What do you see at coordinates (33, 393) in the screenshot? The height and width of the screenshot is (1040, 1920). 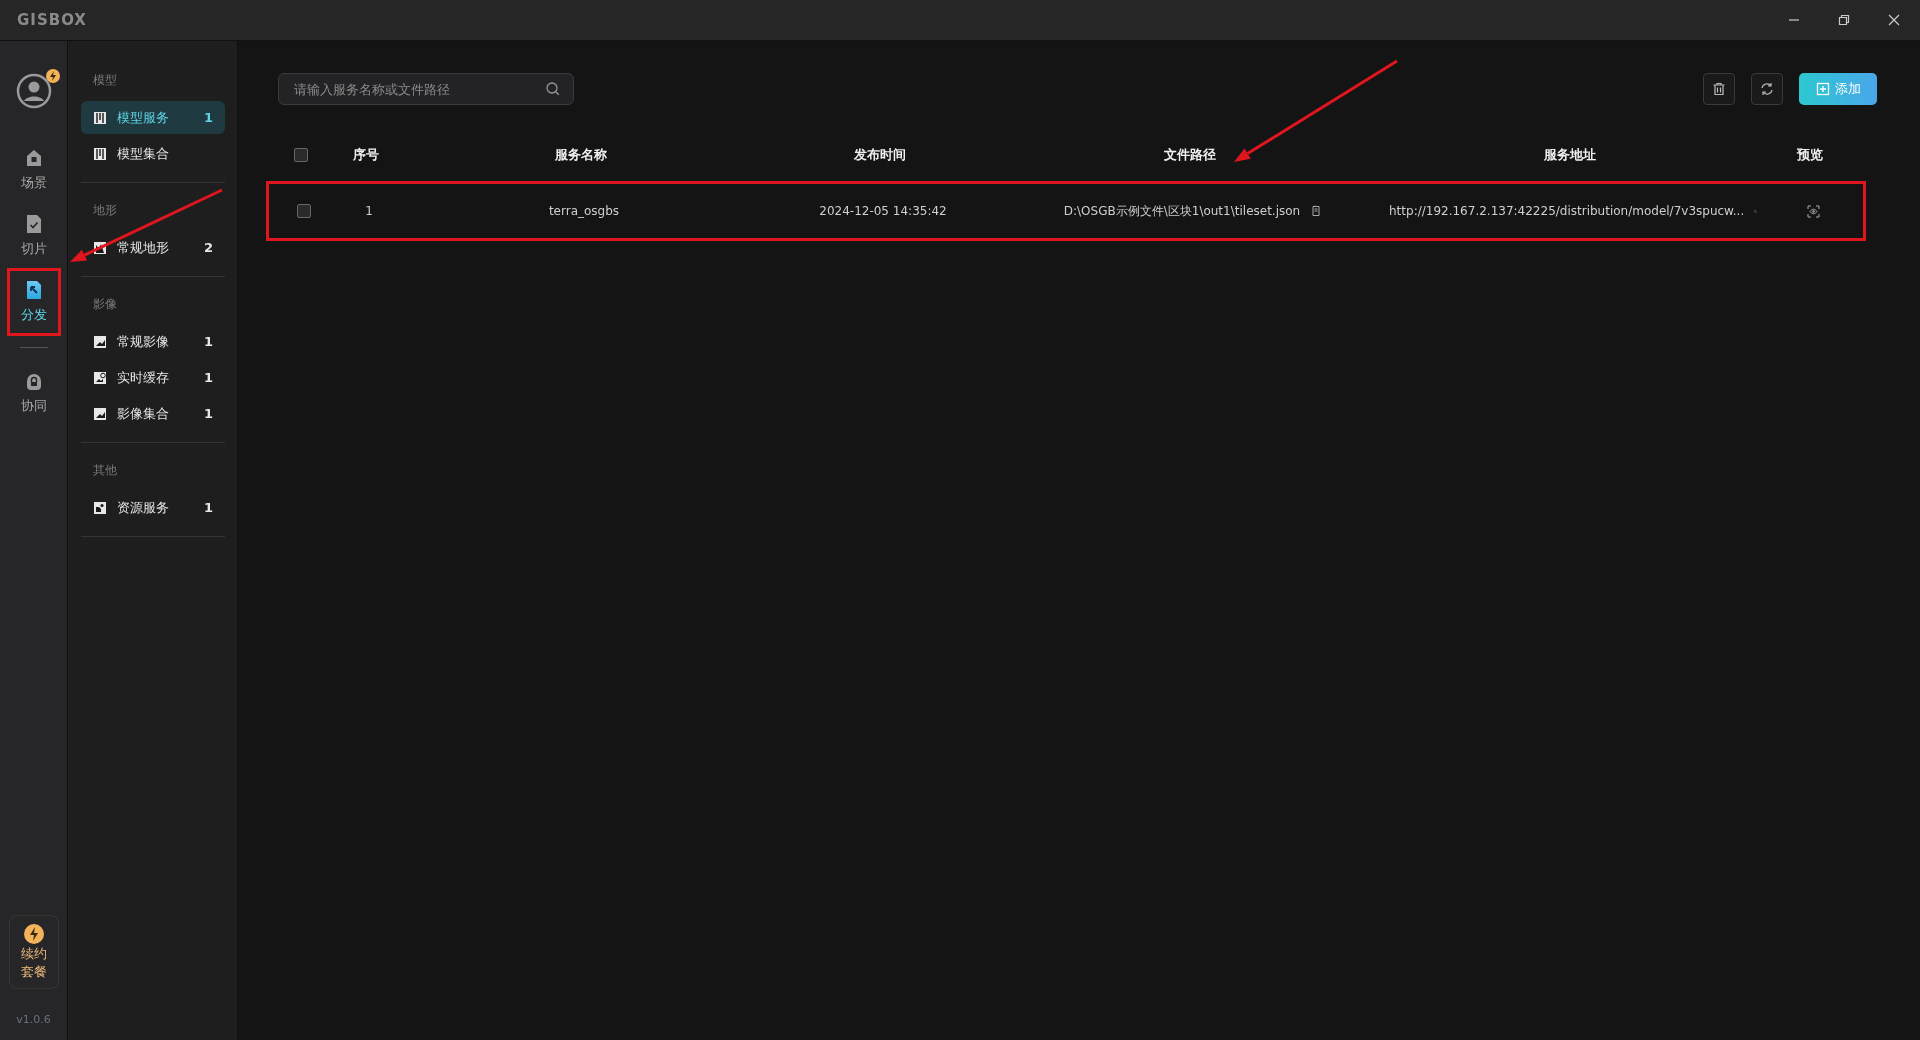 I see `rail-item: 协同` at bounding box center [33, 393].